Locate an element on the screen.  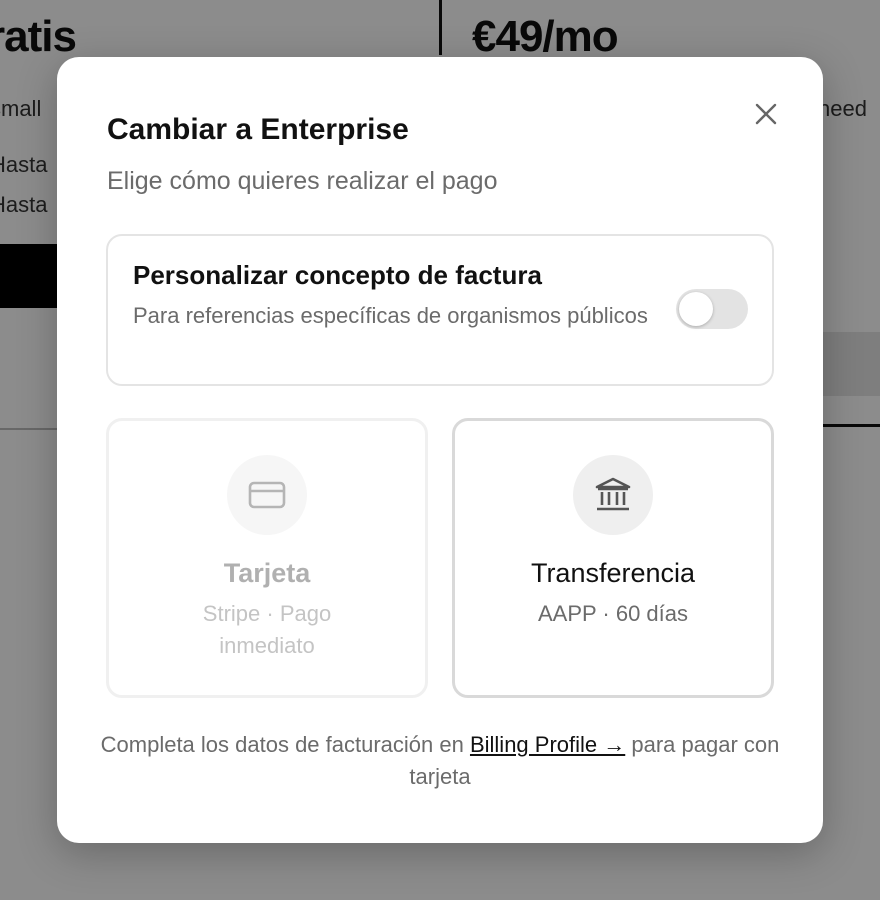
payment-option-sub: AAPP · 60 días is located at coordinates (612, 613).